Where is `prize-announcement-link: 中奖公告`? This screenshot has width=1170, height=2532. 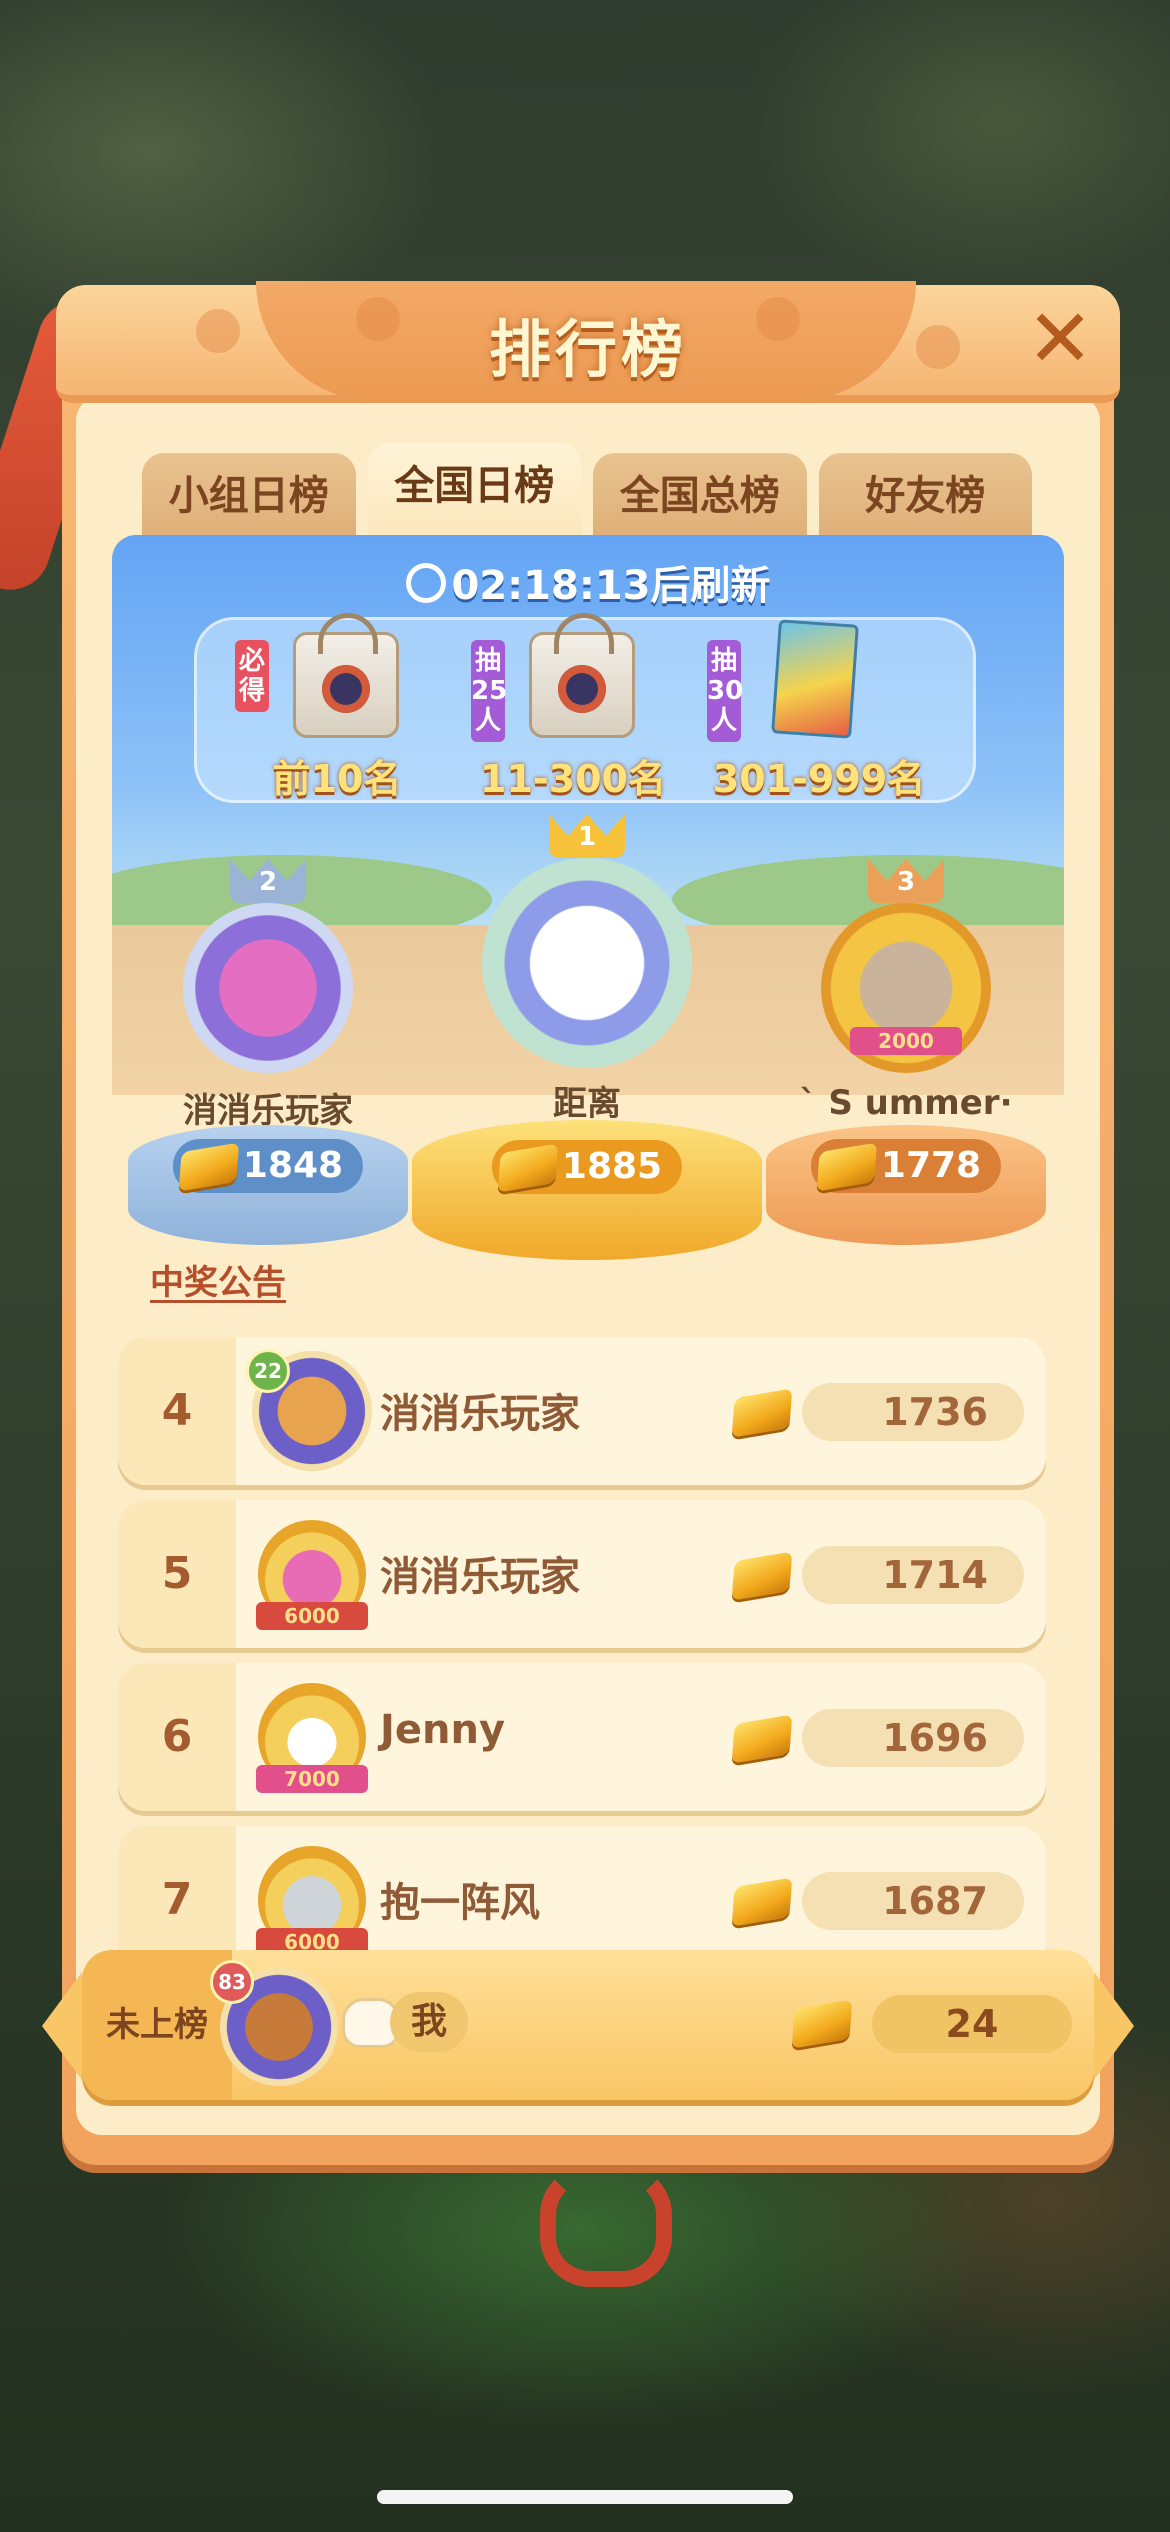
prize-announcement-link: 中奖公告 is located at coordinates (218, 1279).